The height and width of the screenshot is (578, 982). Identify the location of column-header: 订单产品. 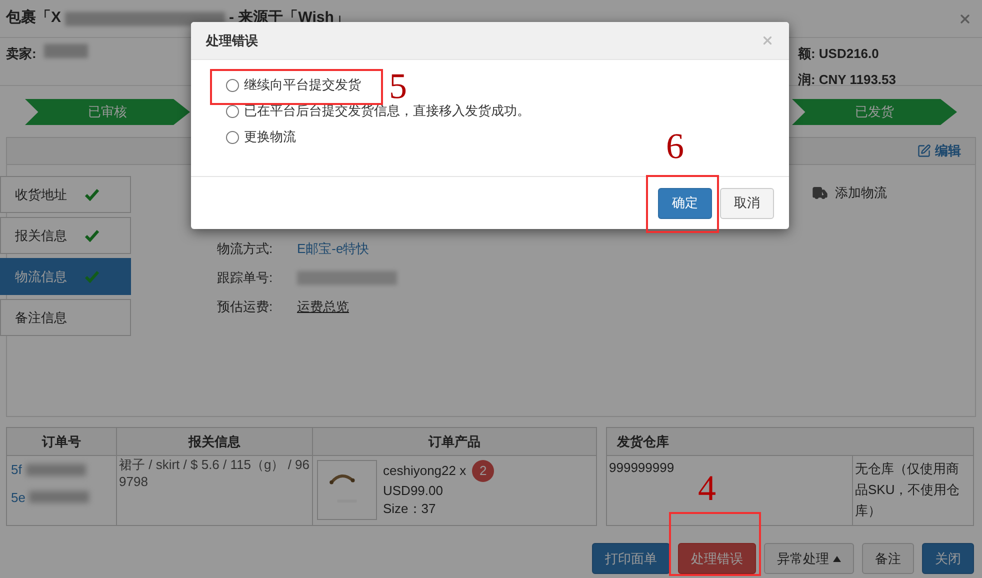
(454, 441).